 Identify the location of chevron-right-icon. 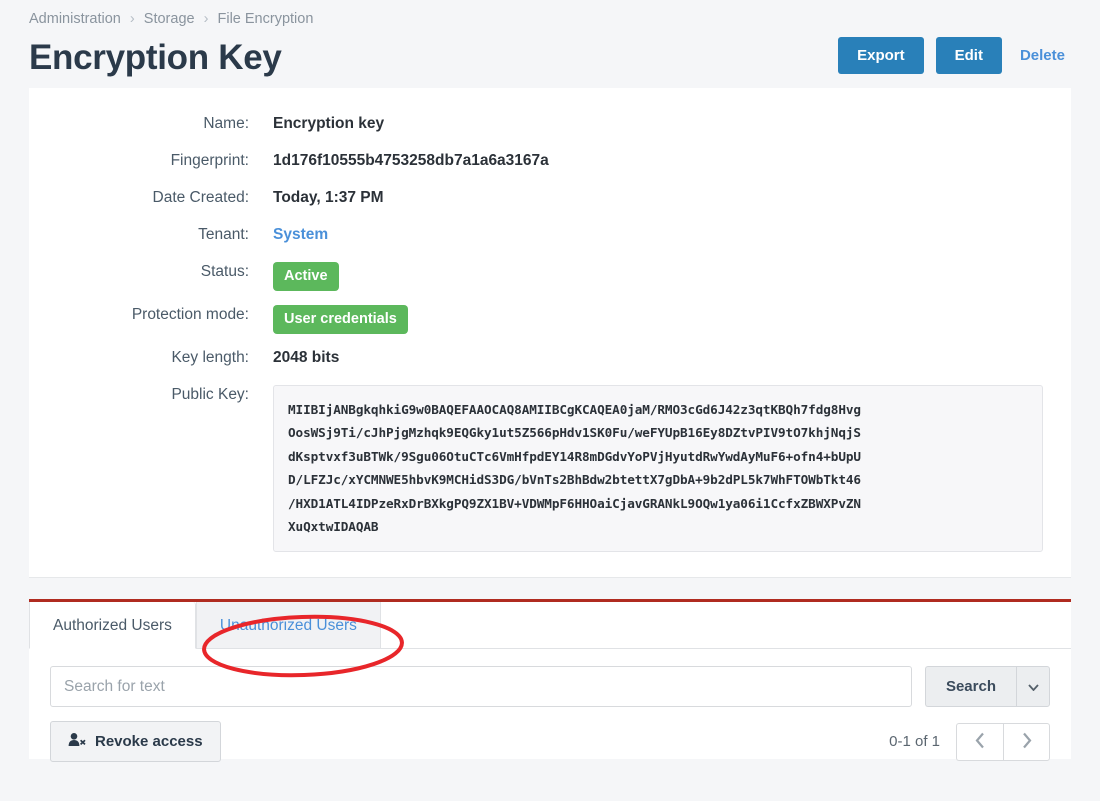
(1027, 742).